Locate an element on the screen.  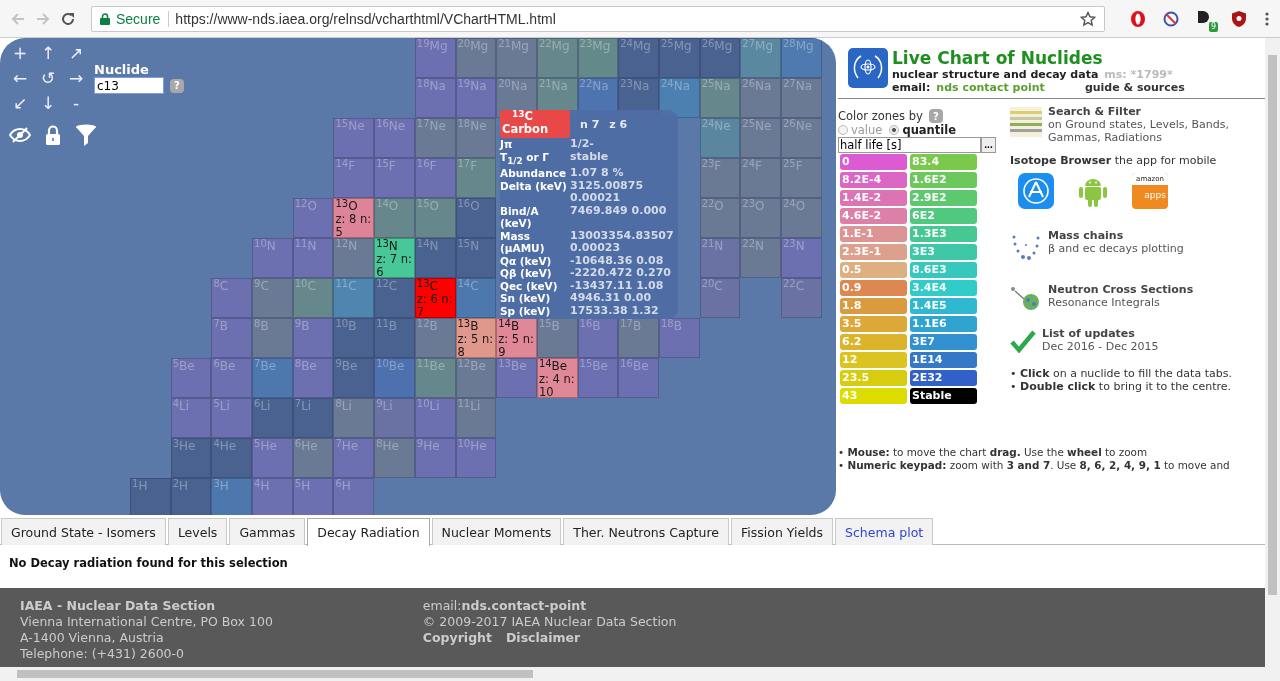
property-label: Sn (keV) is located at coordinates (526, 298).